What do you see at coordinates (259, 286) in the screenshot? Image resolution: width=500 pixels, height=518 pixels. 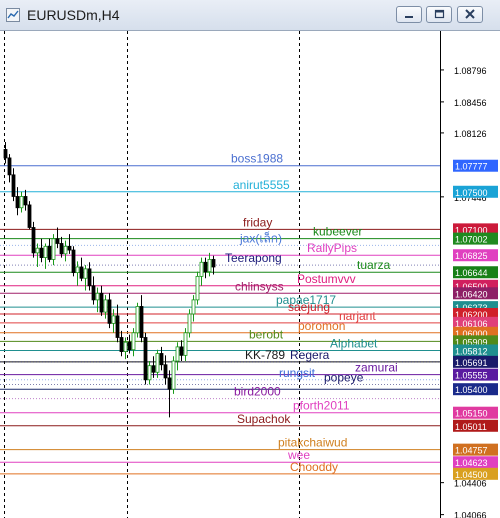 I see `level-label: chlinsyss` at bounding box center [259, 286].